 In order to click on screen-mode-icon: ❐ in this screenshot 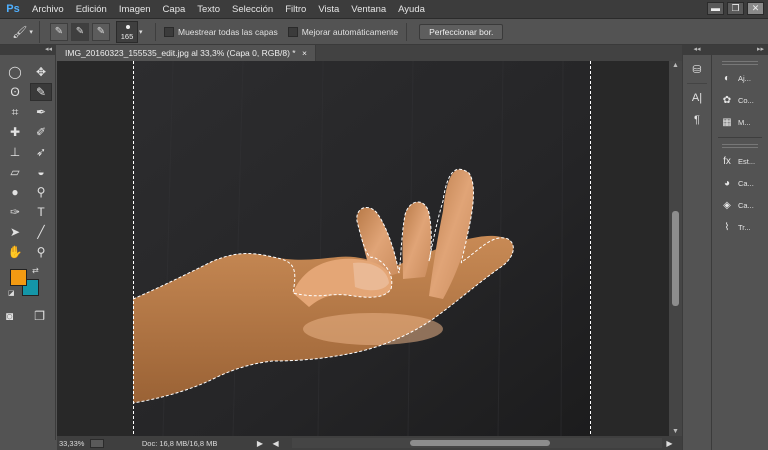, I will do `click(39, 316)`.